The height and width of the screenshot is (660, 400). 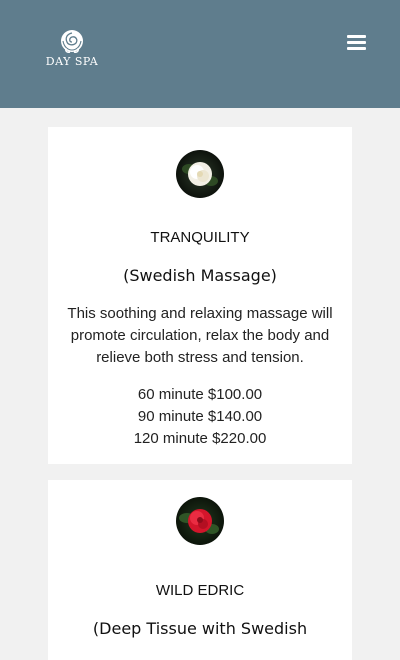 What do you see at coordinates (72, 41) in the screenshot?
I see `rose-icon` at bounding box center [72, 41].